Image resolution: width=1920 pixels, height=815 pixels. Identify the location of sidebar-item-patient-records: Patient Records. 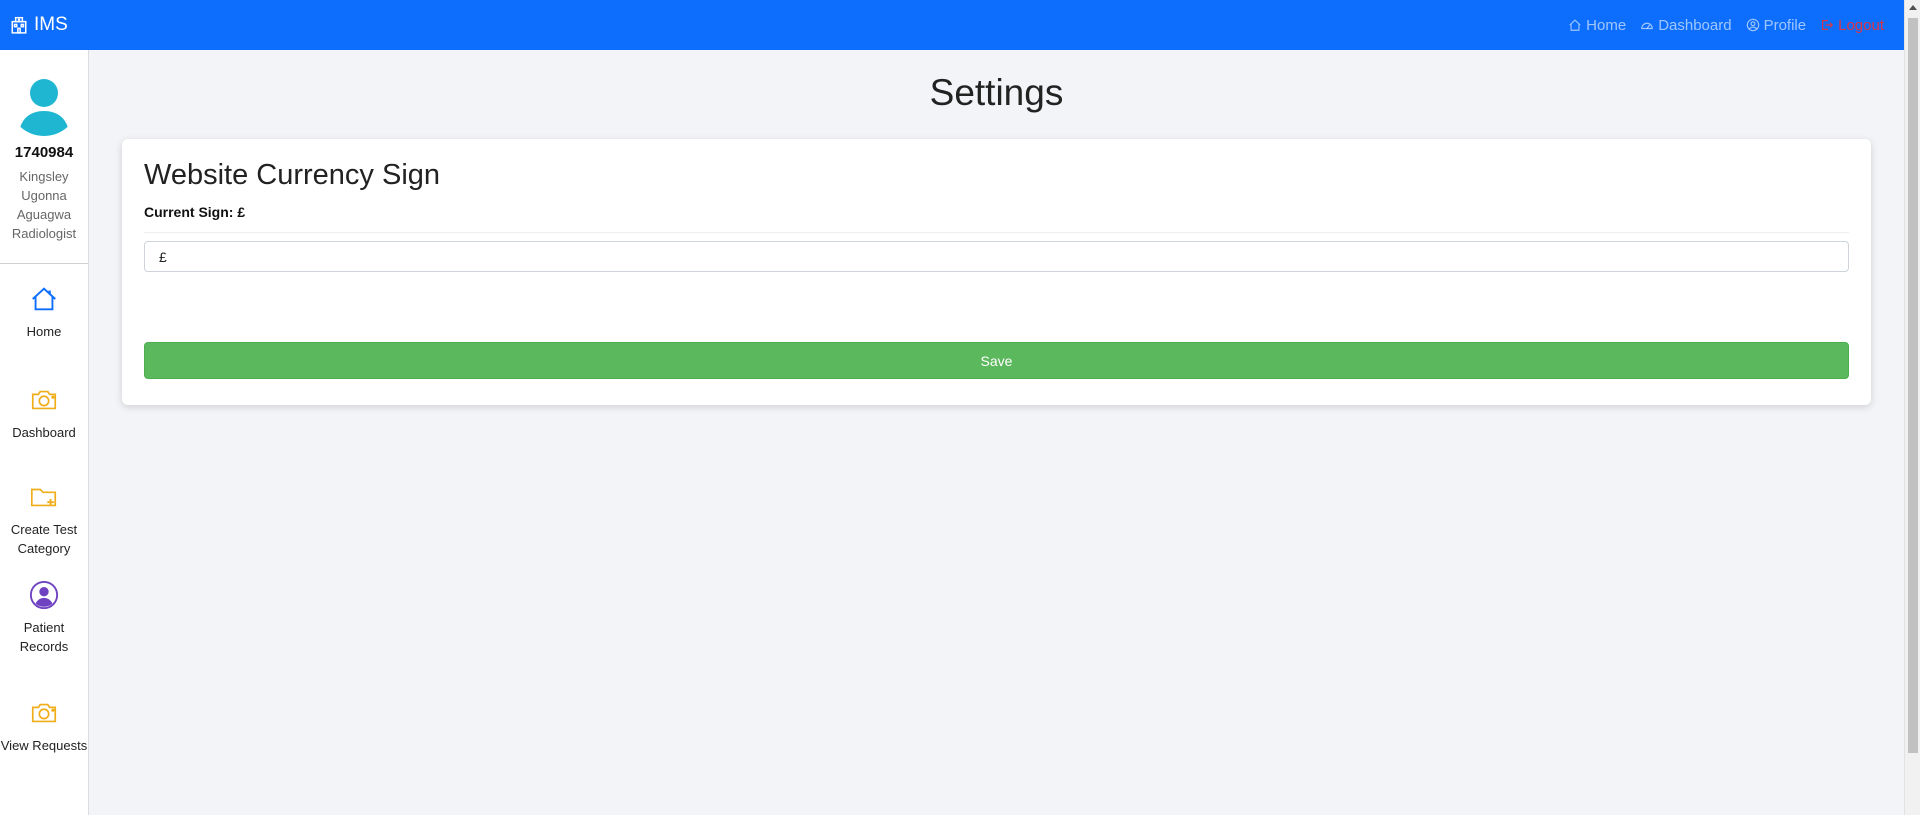
(44, 639).